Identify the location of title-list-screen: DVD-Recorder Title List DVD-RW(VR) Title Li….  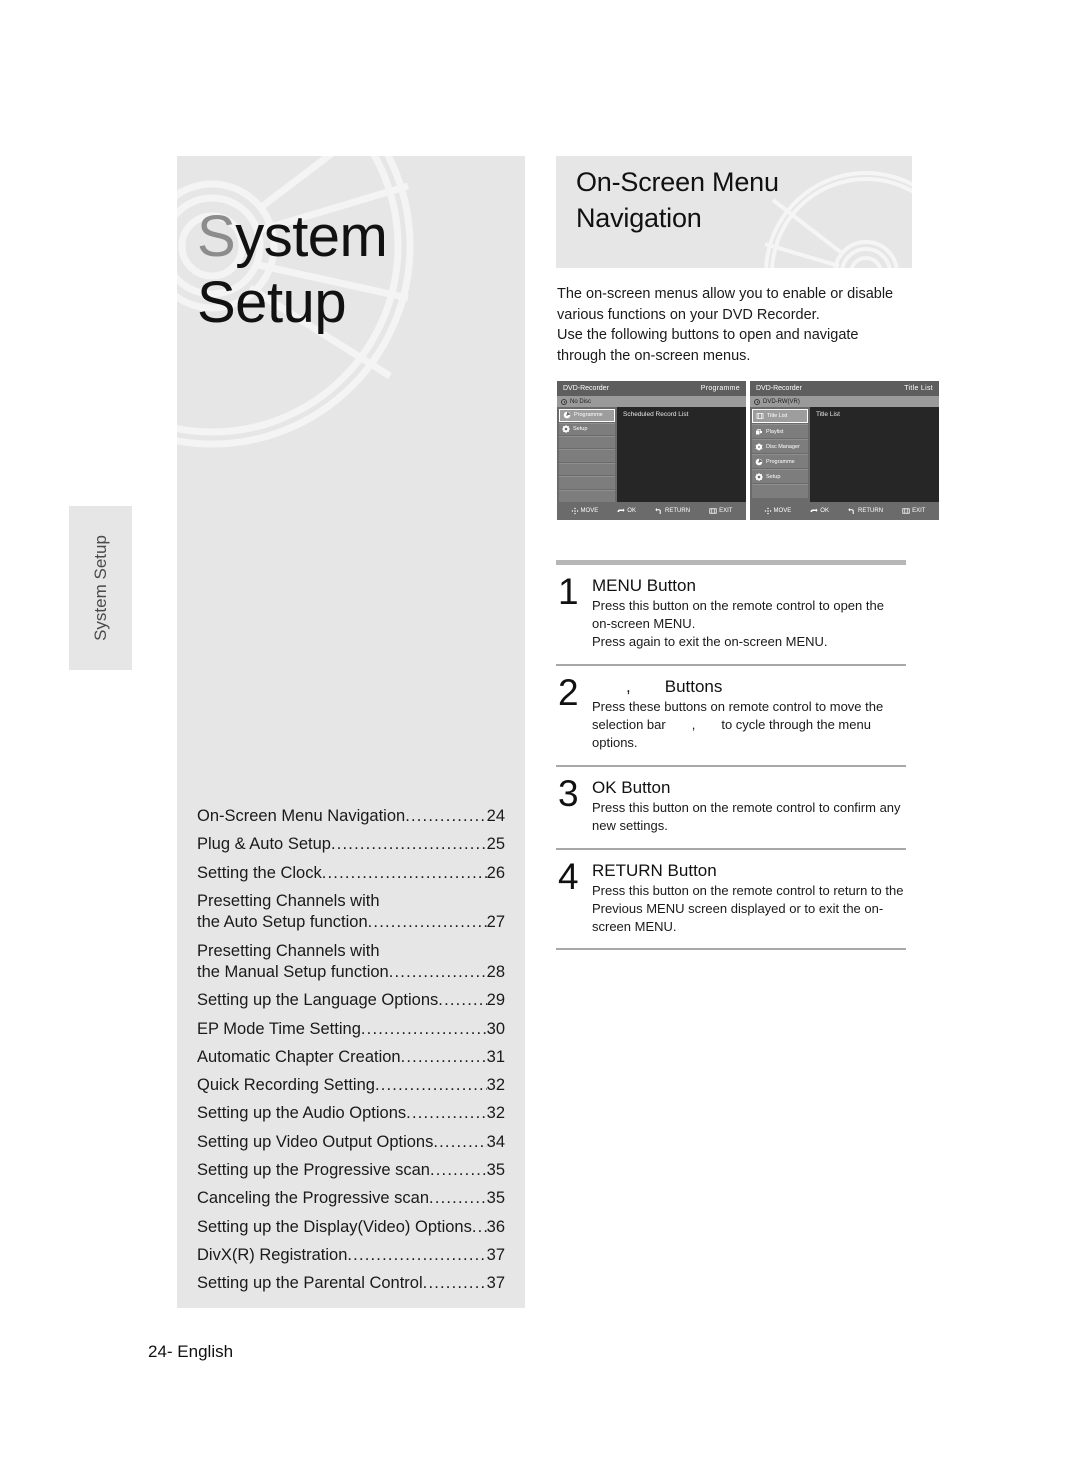
(844, 450).